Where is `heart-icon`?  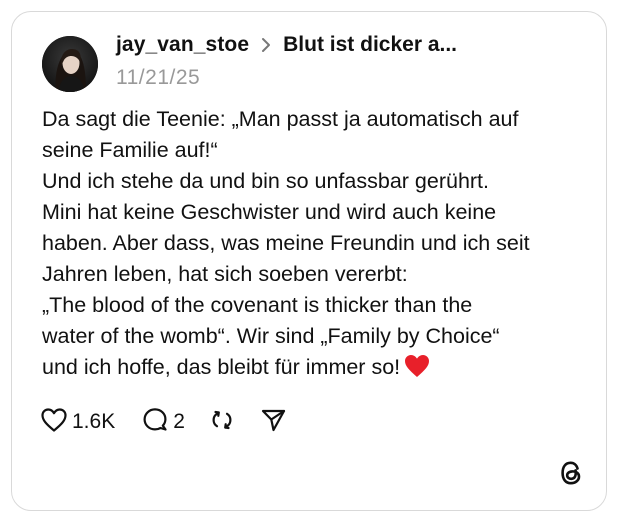
heart-icon is located at coordinates (54, 422).